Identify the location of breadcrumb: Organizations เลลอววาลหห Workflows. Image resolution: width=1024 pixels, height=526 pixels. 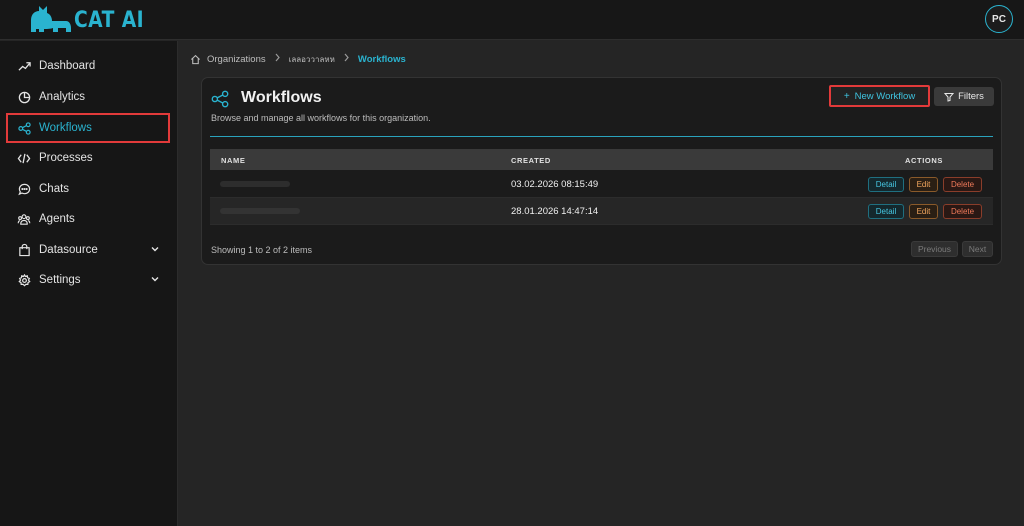
(298, 59).